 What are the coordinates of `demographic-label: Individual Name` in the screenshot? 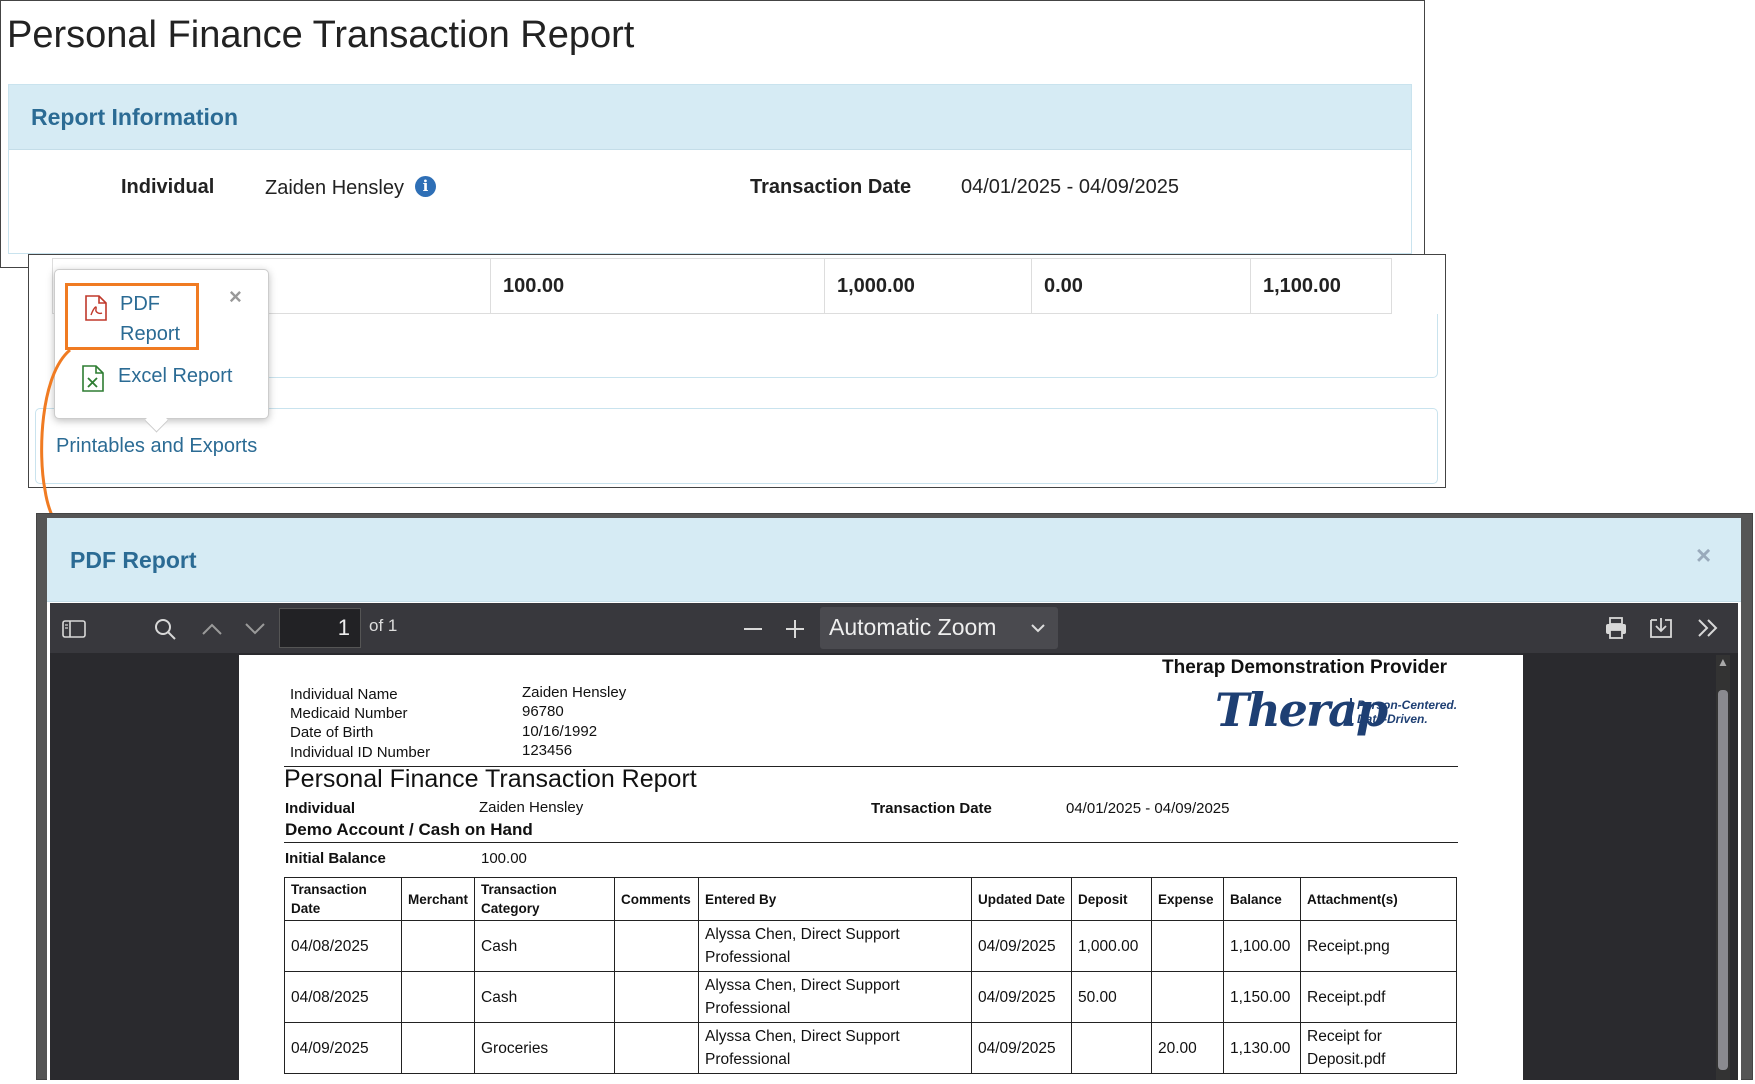 It's located at (344, 694).